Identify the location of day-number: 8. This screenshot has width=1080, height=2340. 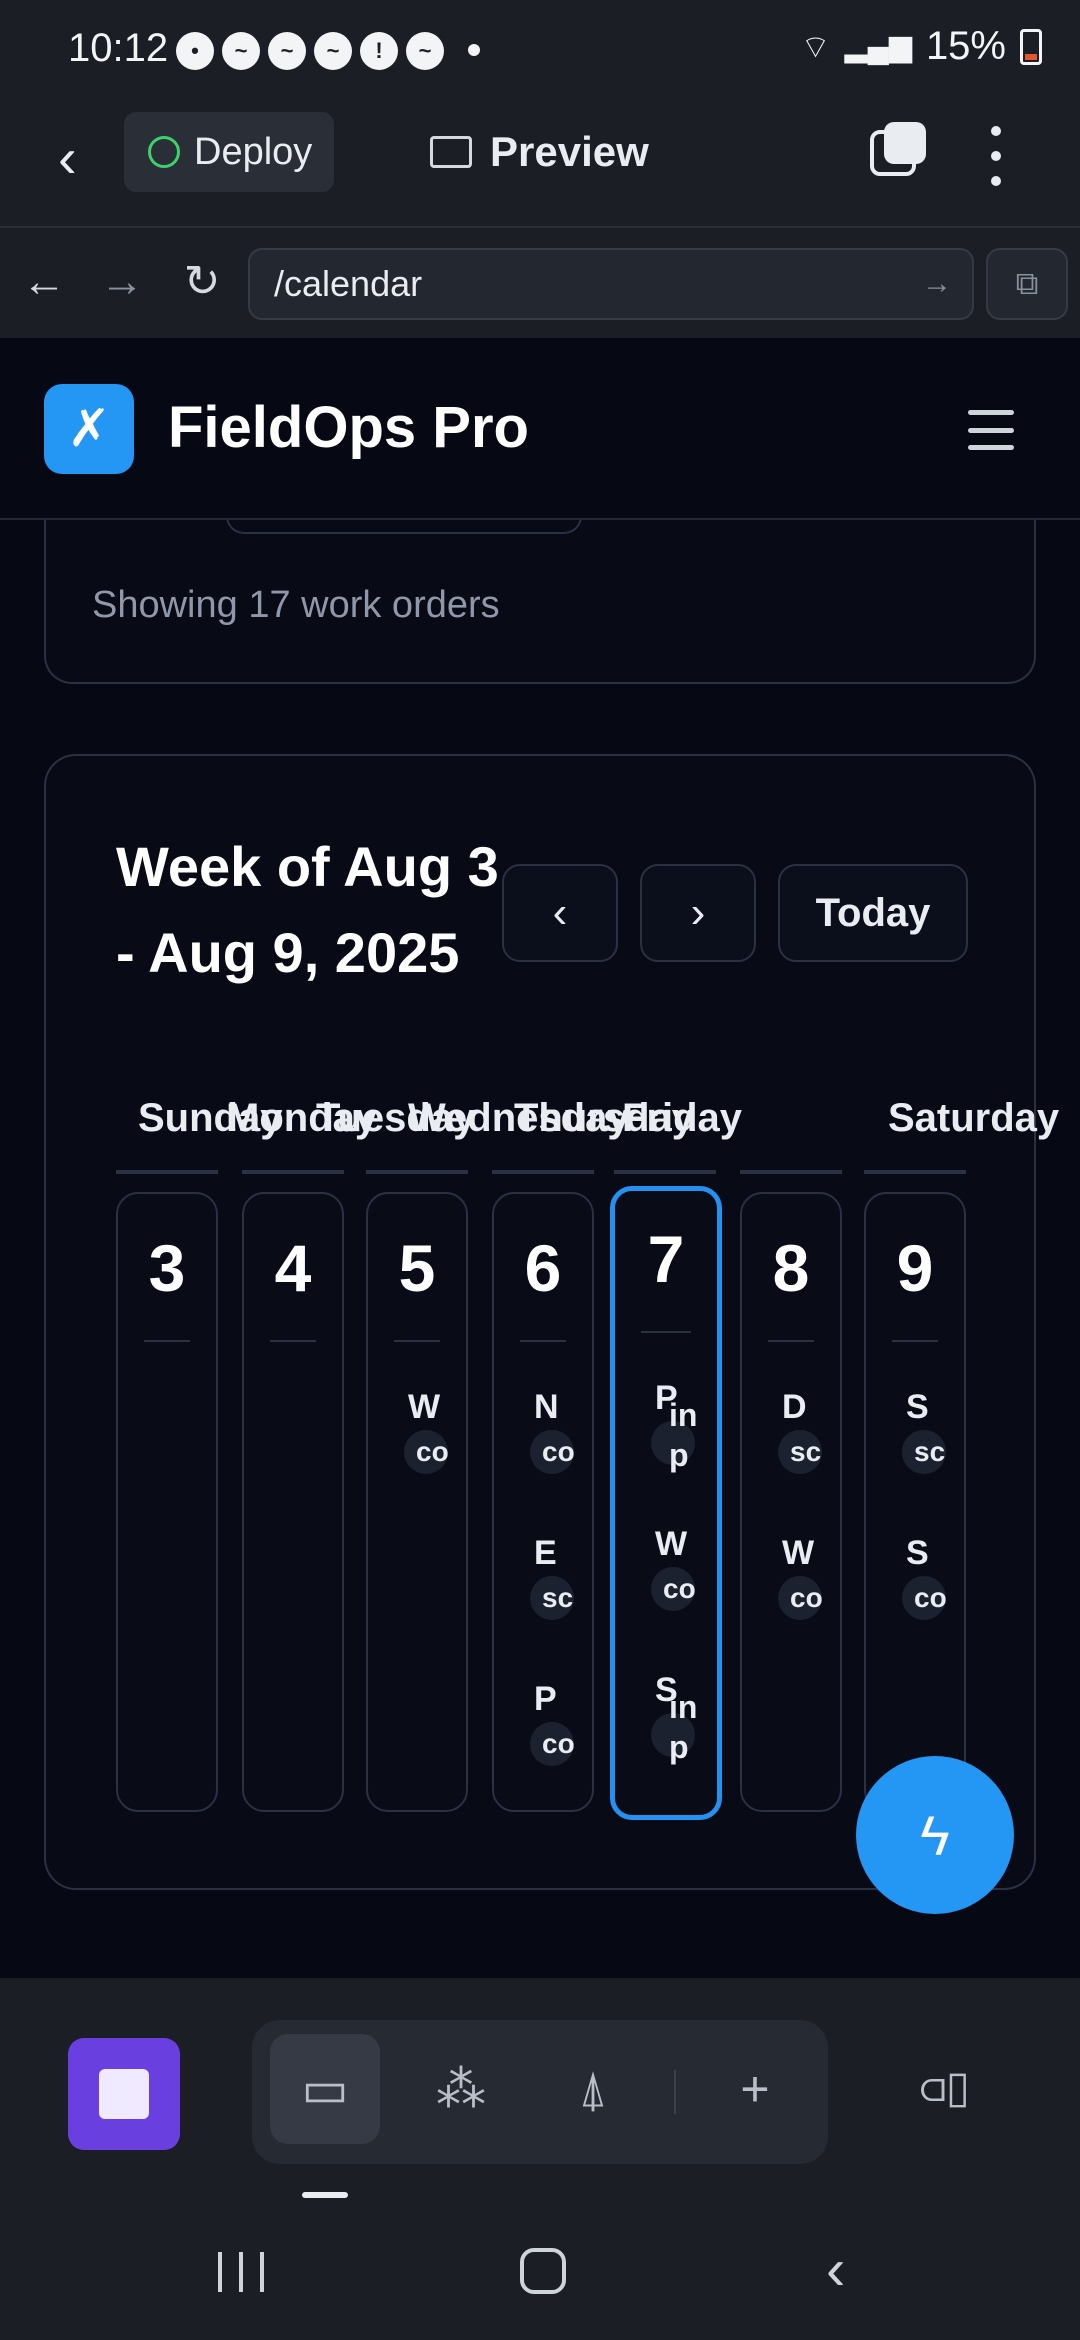
(791, 1268).